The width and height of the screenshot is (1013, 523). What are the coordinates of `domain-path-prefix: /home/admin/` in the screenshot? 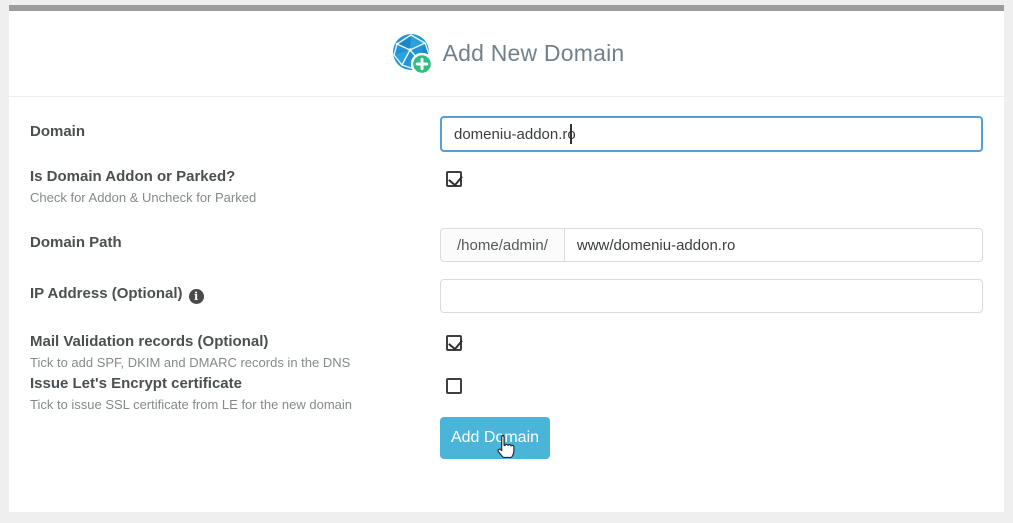 It's located at (503, 245).